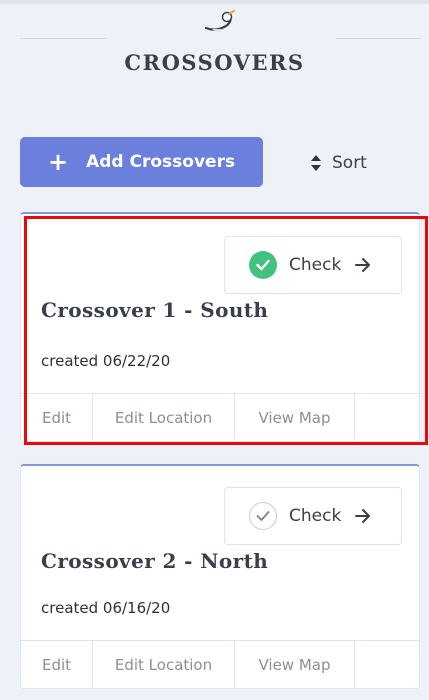 The height and width of the screenshot is (700, 429). I want to click on created-date: created 06/16/20, so click(106, 608).